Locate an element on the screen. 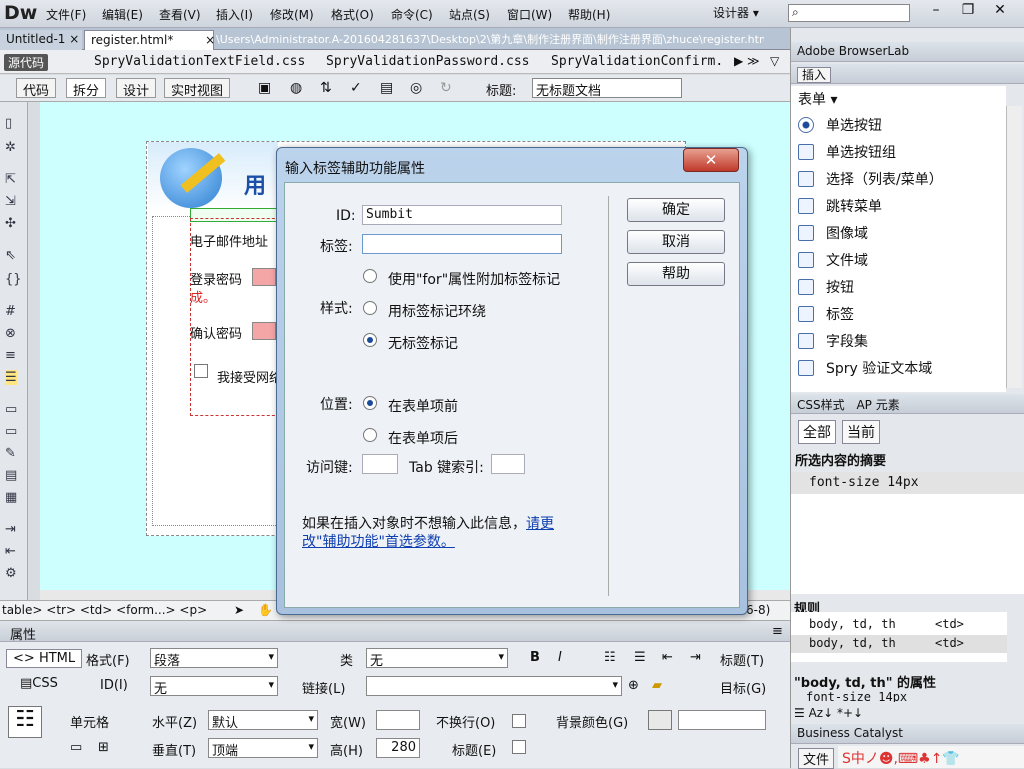  hand-tool-icon: ✋ is located at coordinates (265, 610).